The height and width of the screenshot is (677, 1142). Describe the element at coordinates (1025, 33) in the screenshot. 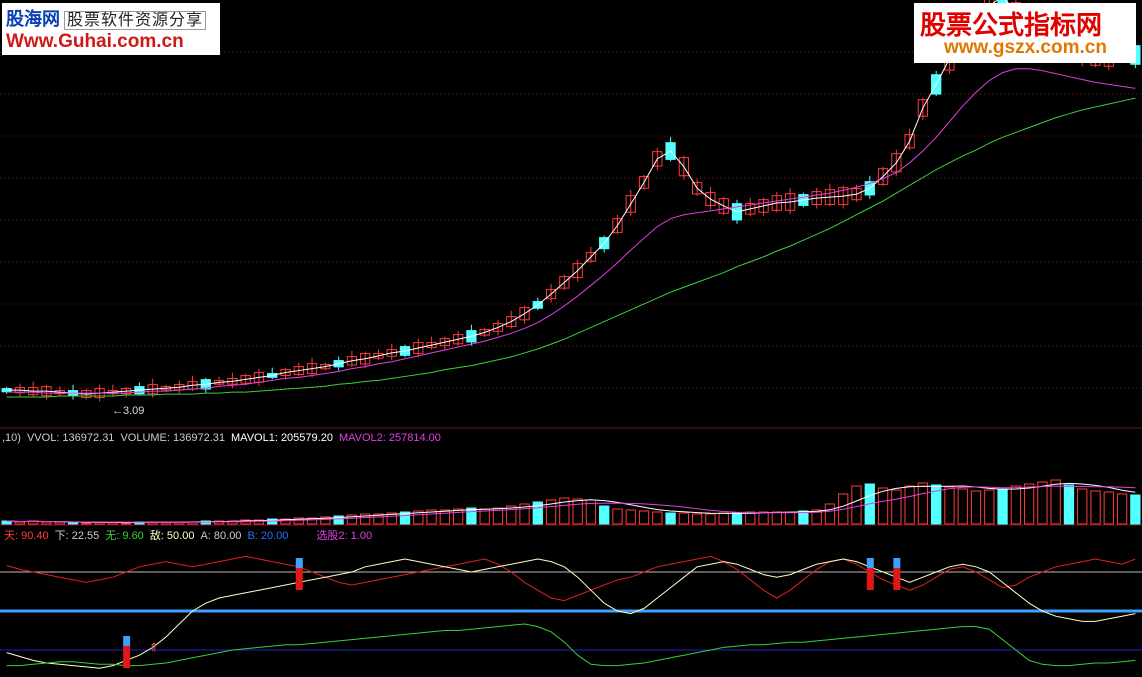

I see `watermark-gszx: 股票公式指标网 www.gszx.com.cn` at that location.